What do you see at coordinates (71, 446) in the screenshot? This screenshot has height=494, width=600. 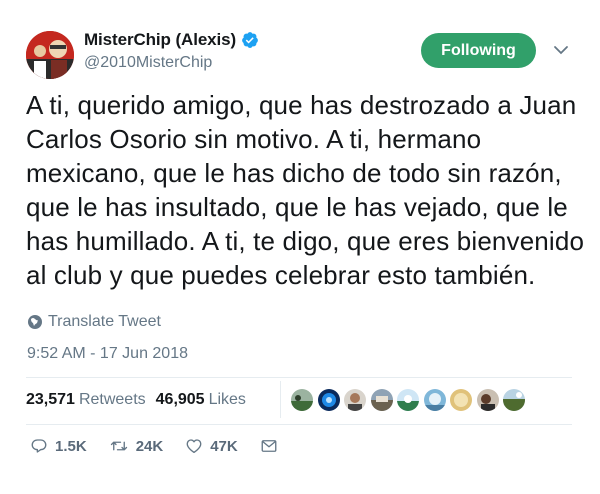 I see `reply-count: 1.5K` at bounding box center [71, 446].